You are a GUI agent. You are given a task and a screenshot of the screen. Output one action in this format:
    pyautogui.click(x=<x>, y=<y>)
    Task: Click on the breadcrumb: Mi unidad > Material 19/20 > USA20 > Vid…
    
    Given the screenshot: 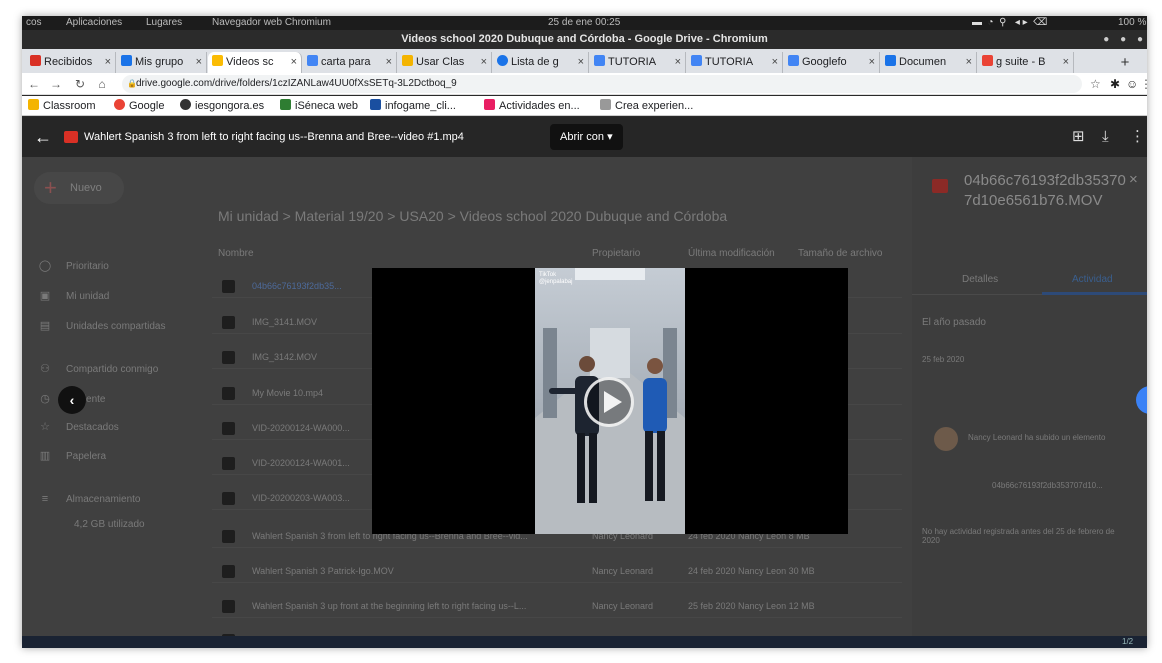 What is the action you would take?
    pyautogui.click(x=472, y=216)
    